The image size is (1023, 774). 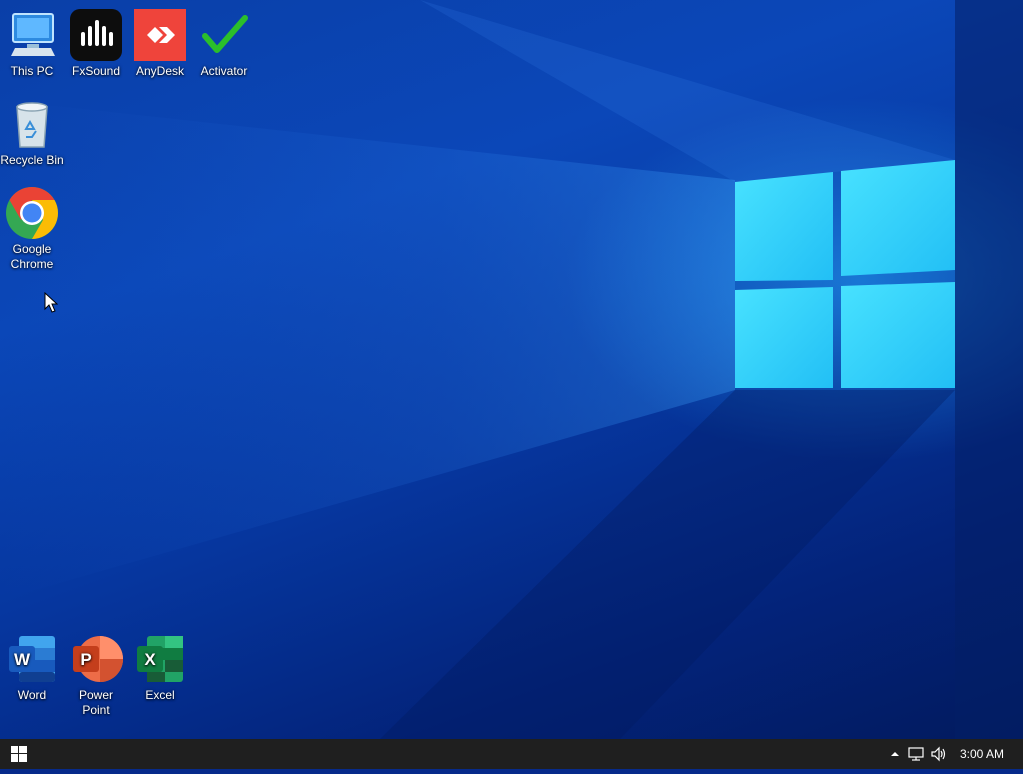 I want to click on desktop-icon-label: Activator, so click(x=224, y=71).